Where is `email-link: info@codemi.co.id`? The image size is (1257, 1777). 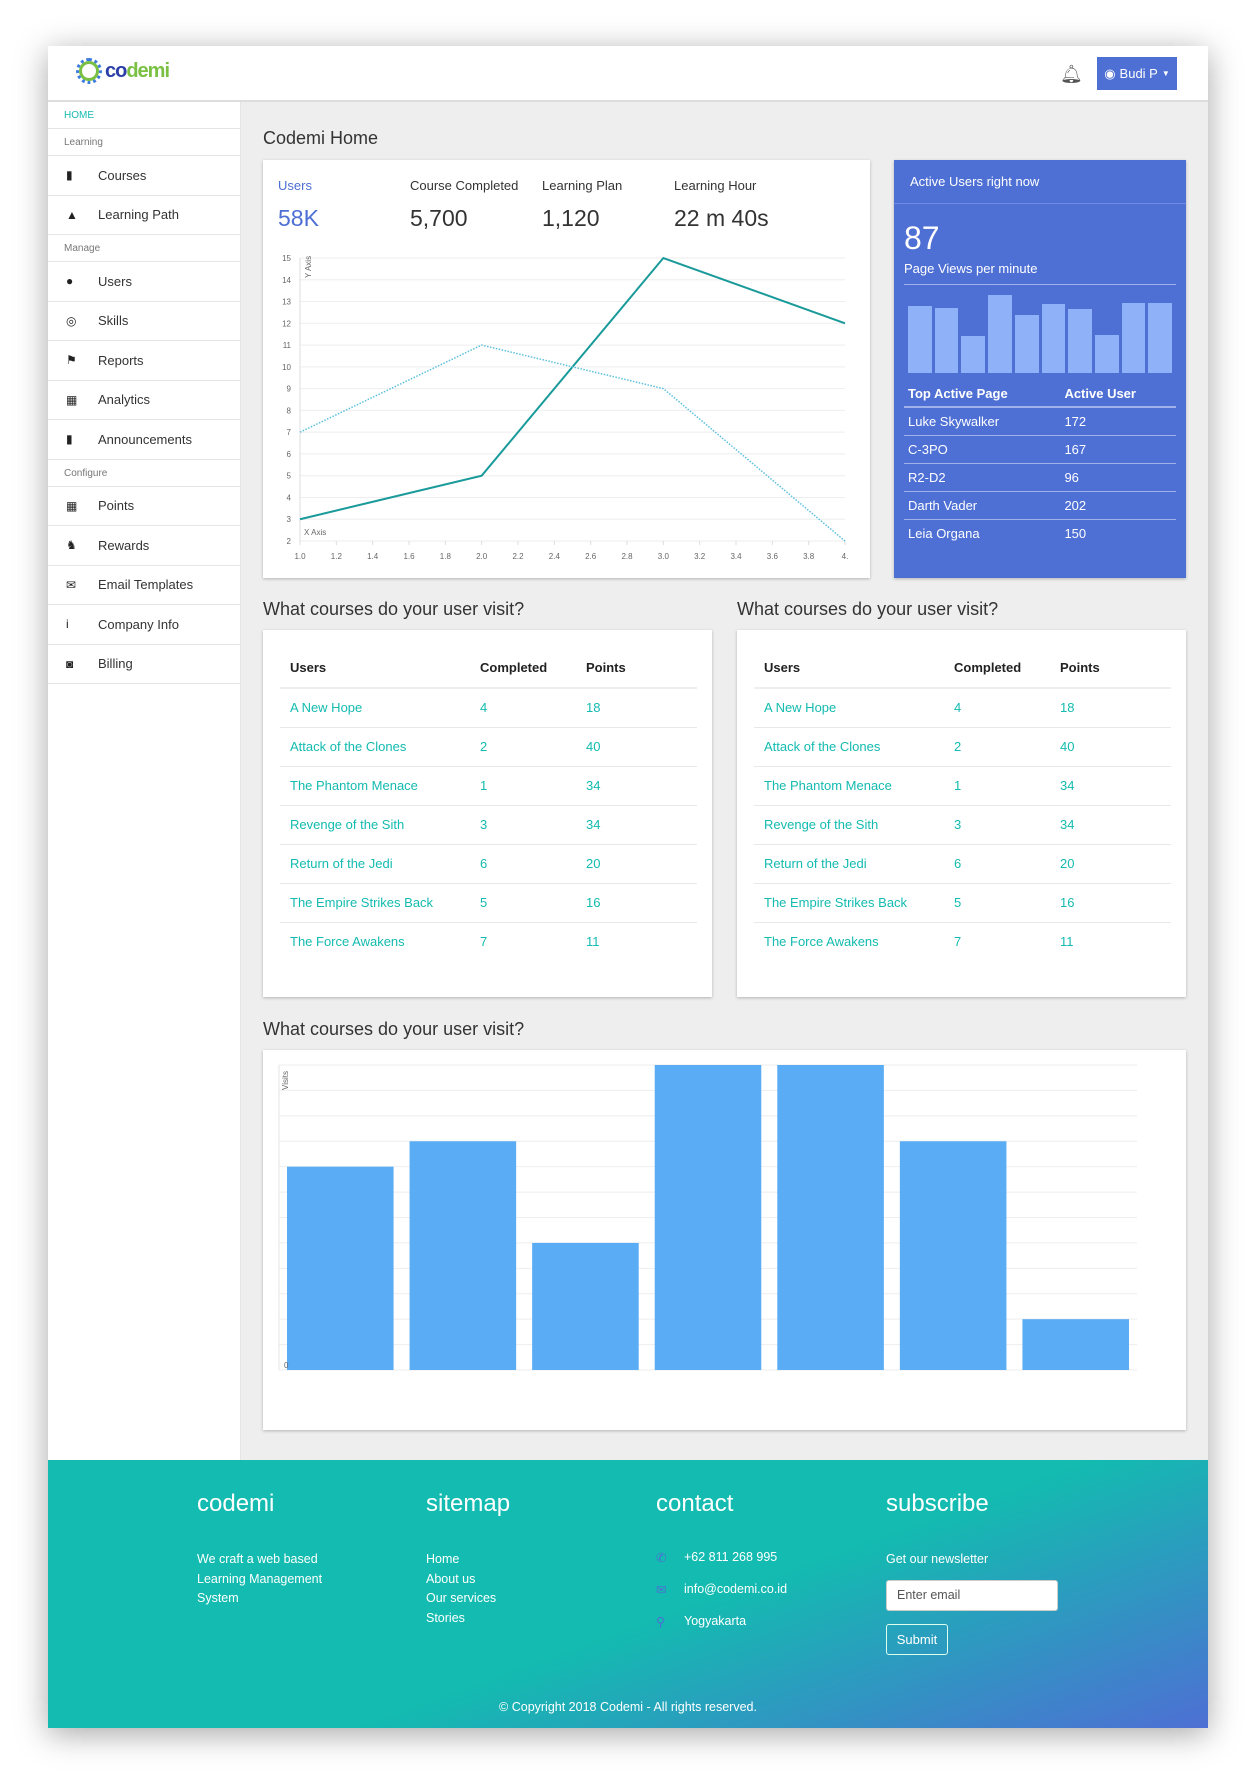
email-link: info@codemi.co.id is located at coordinates (735, 1598).